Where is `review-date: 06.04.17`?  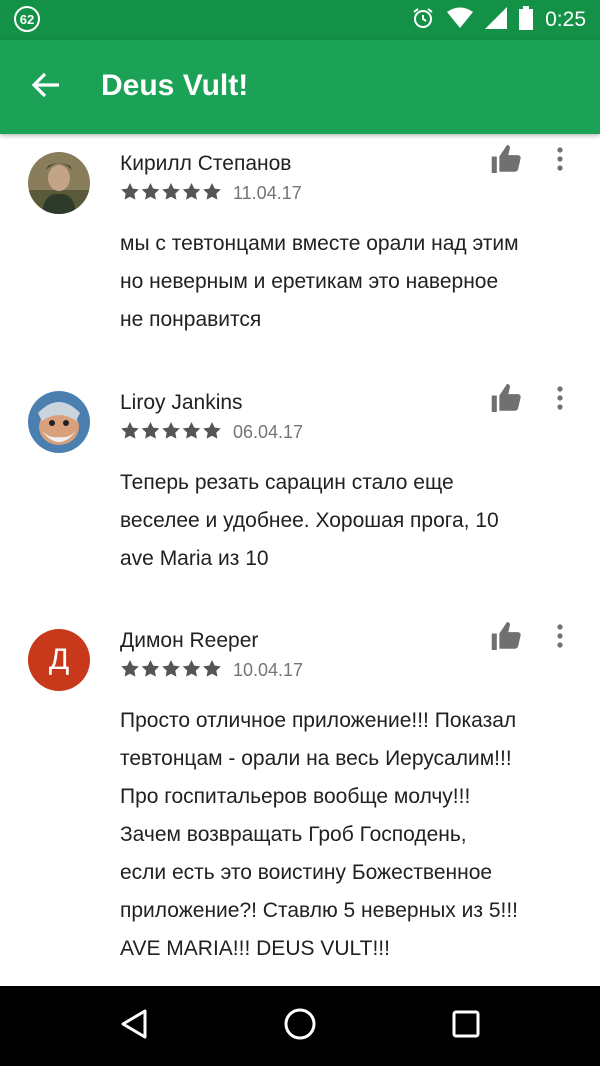 review-date: 06.04.17 is located at coordinates (268, 432).